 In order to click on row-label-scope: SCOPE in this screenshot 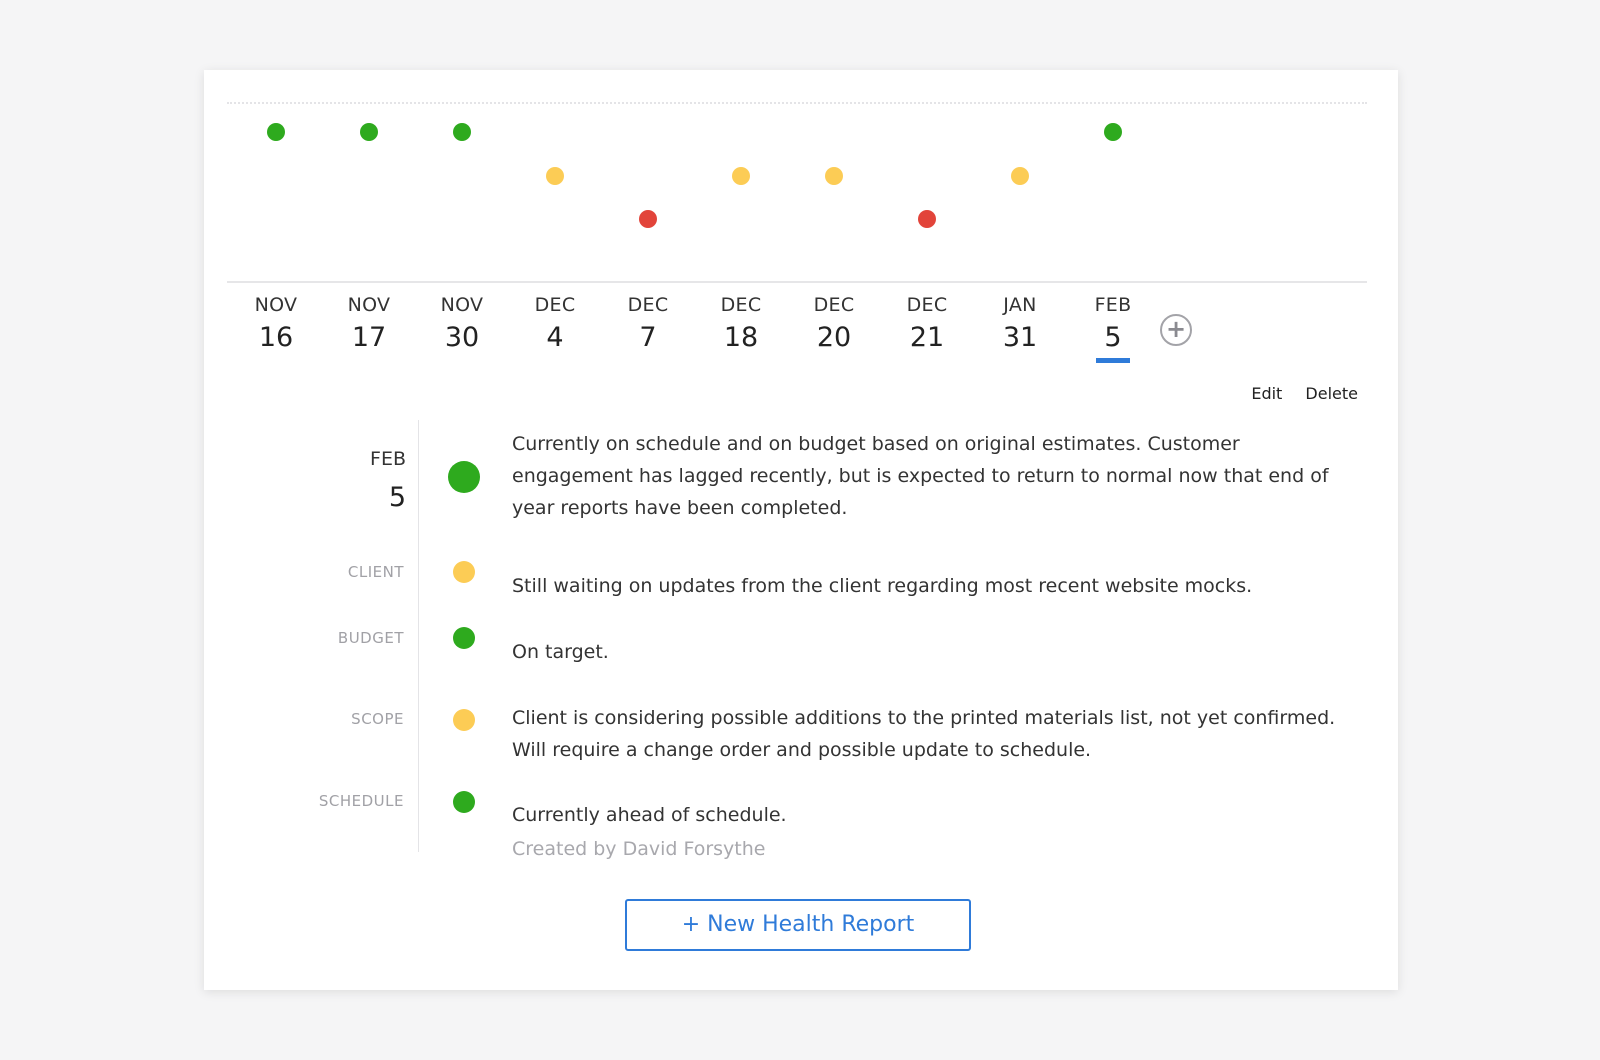, I will do `click(377, 719)`.